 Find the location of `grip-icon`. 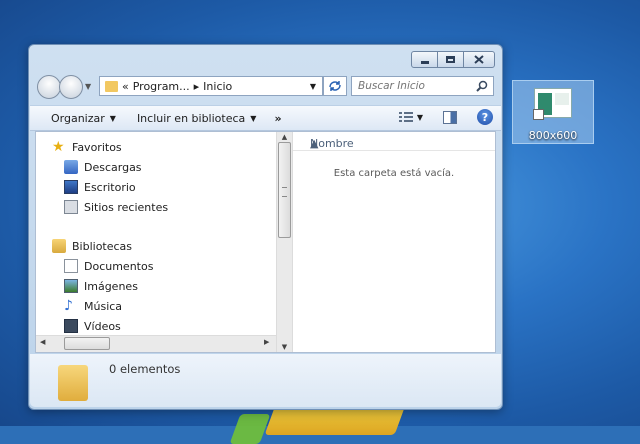

grip-icon is located at coordinates (284, 192).